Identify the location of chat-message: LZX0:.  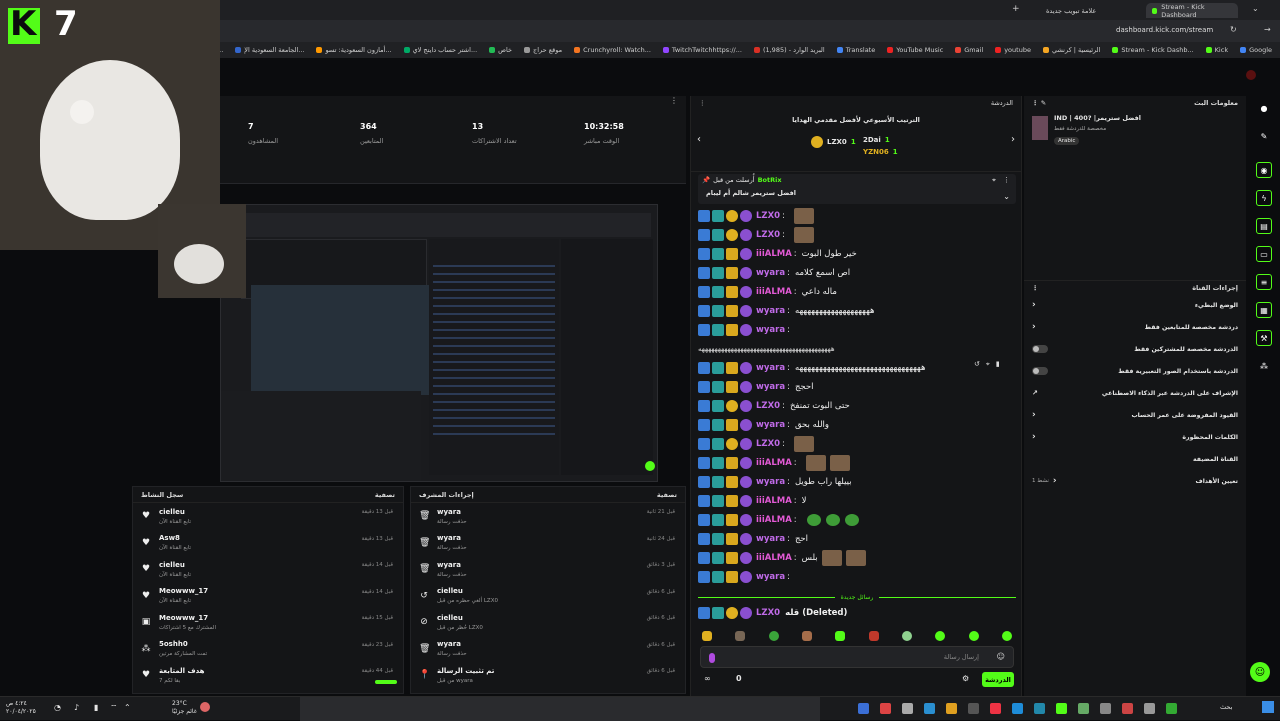
(857, 234).